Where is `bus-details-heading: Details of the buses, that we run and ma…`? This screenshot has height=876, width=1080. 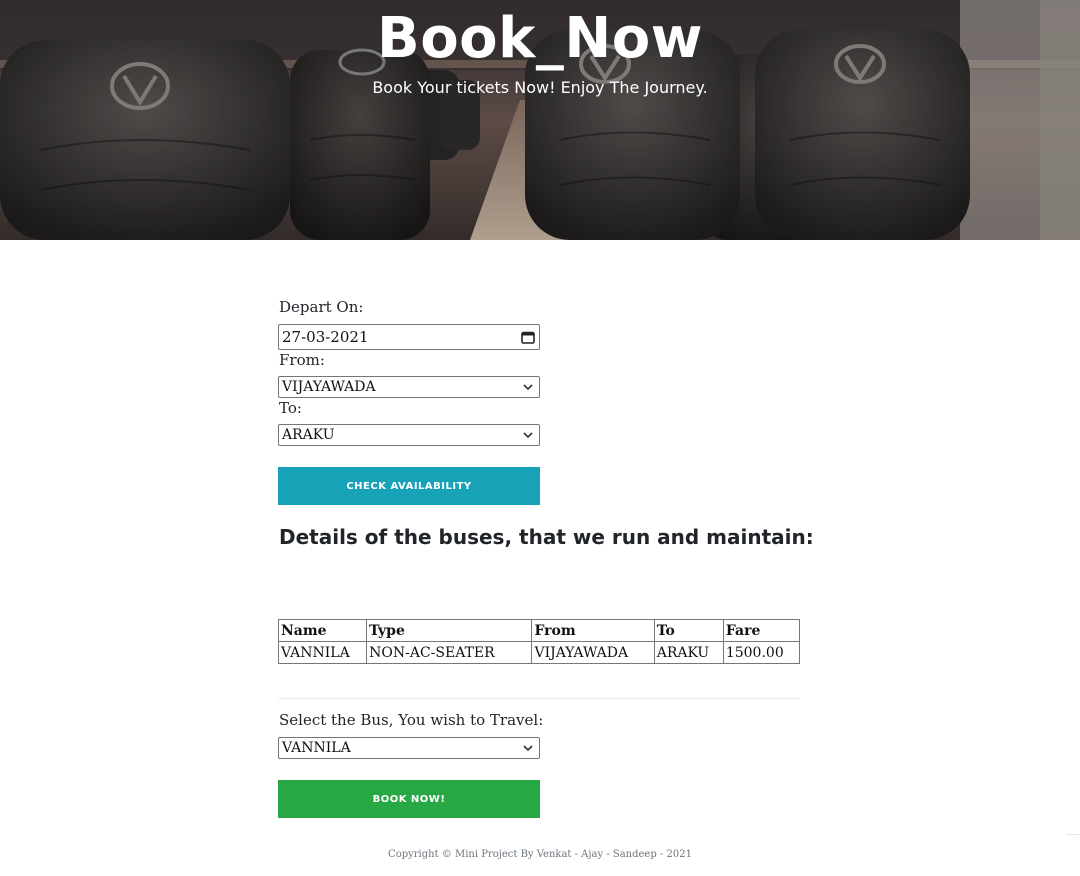
bus-details-heading: Details of the buses, that we run and ma… is located at coordinates (546, 537).